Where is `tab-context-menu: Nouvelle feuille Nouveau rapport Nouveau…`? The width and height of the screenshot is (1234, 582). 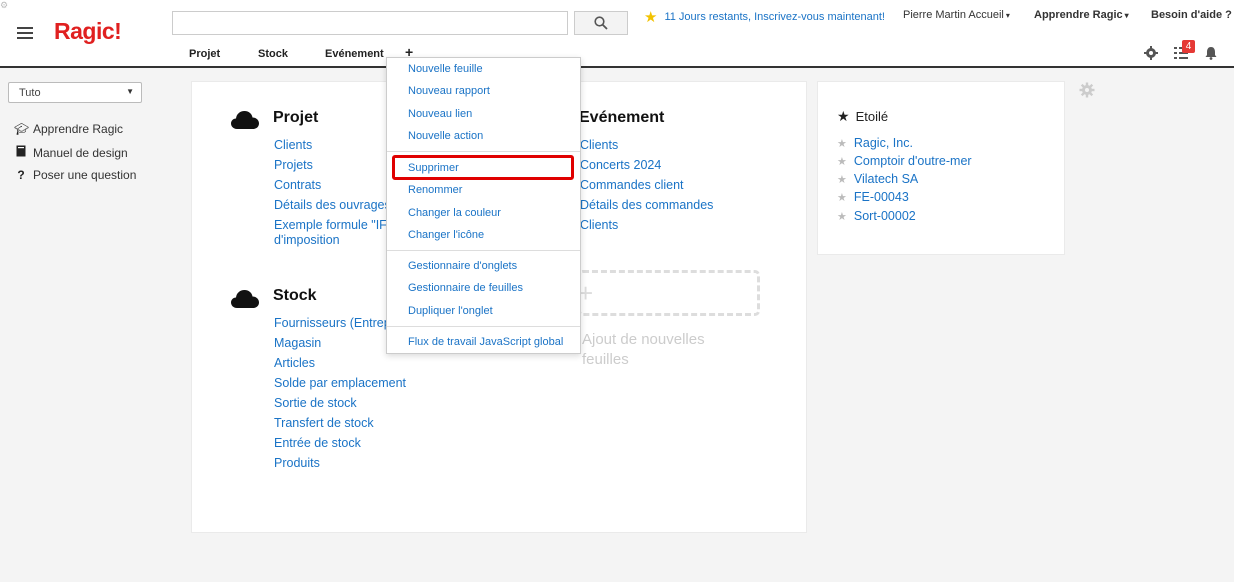 tab-context-menu: Nouvelle feuille Nouveau rapport Nouveau… is located at coordinates (483, 205).